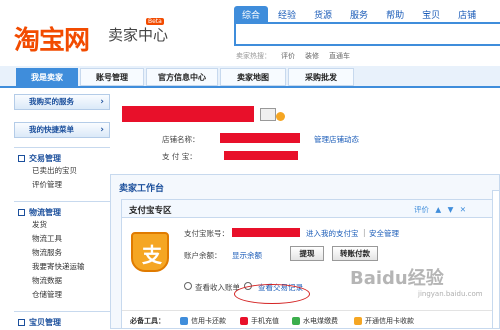 The height and width of the screenshot is (330, 500). I want to click on search-tab-shops: 店铺, so click(467, 14).